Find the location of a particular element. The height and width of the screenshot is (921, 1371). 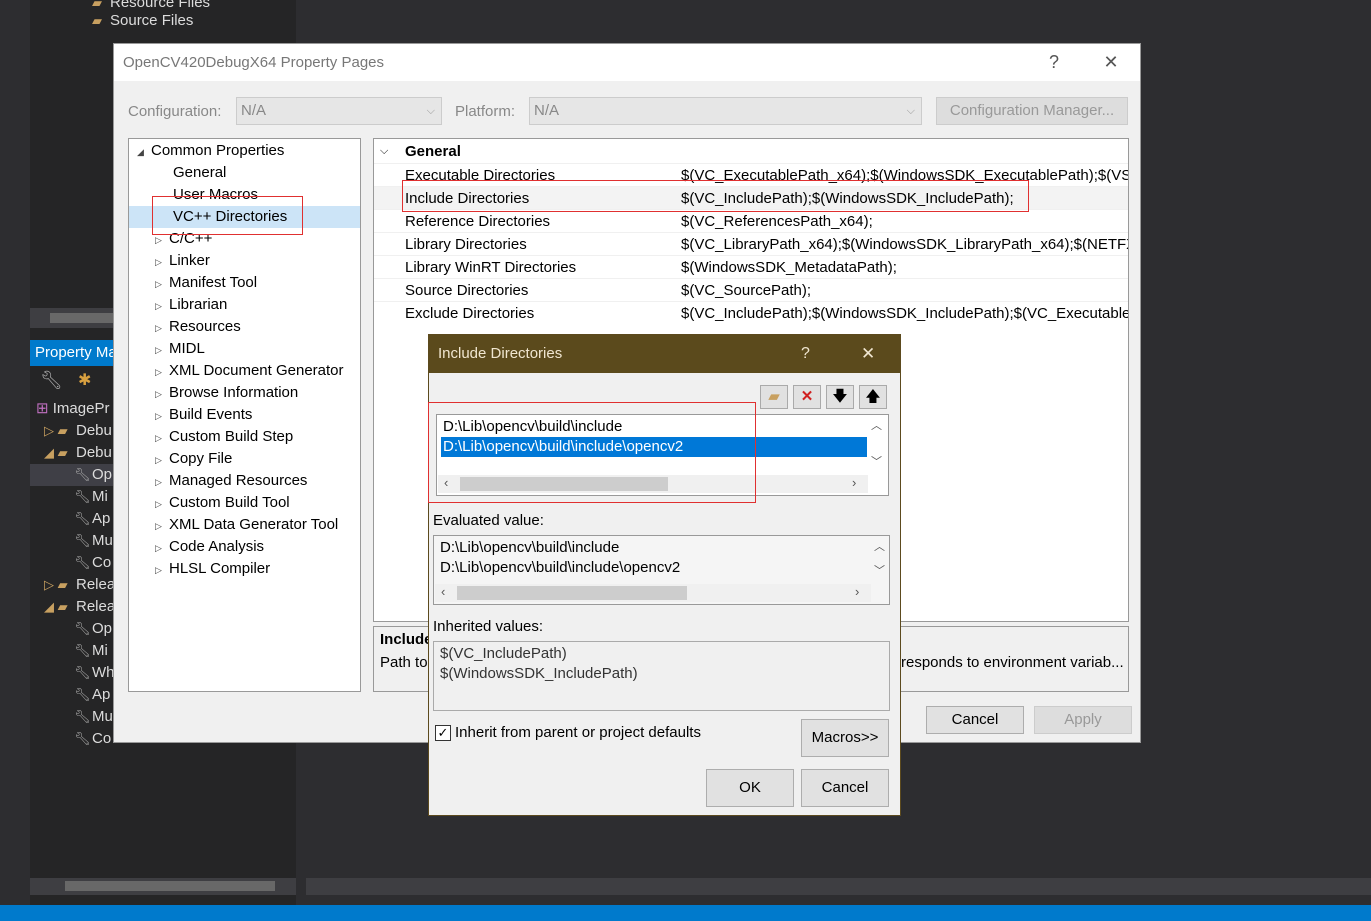

tree-item: ▷ MIDL is located at coordinates (180, 349).